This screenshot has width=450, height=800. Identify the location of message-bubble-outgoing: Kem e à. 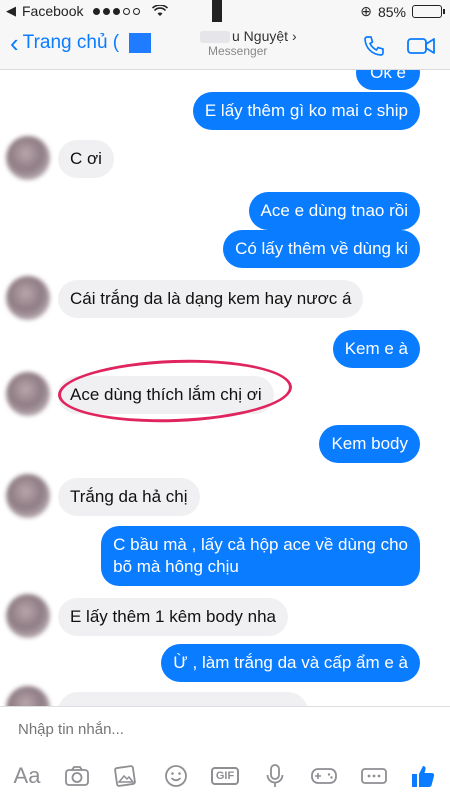
(376, 349).